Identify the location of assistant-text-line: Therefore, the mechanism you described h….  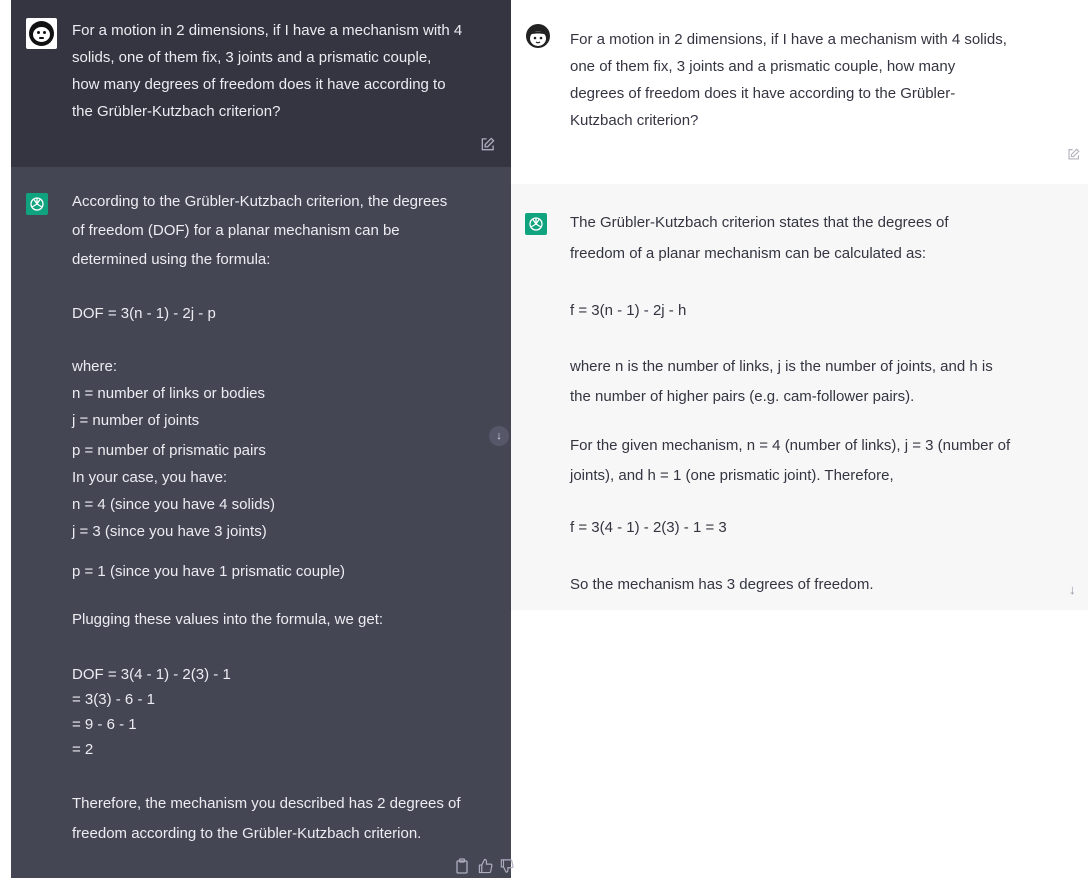
(266, 803).